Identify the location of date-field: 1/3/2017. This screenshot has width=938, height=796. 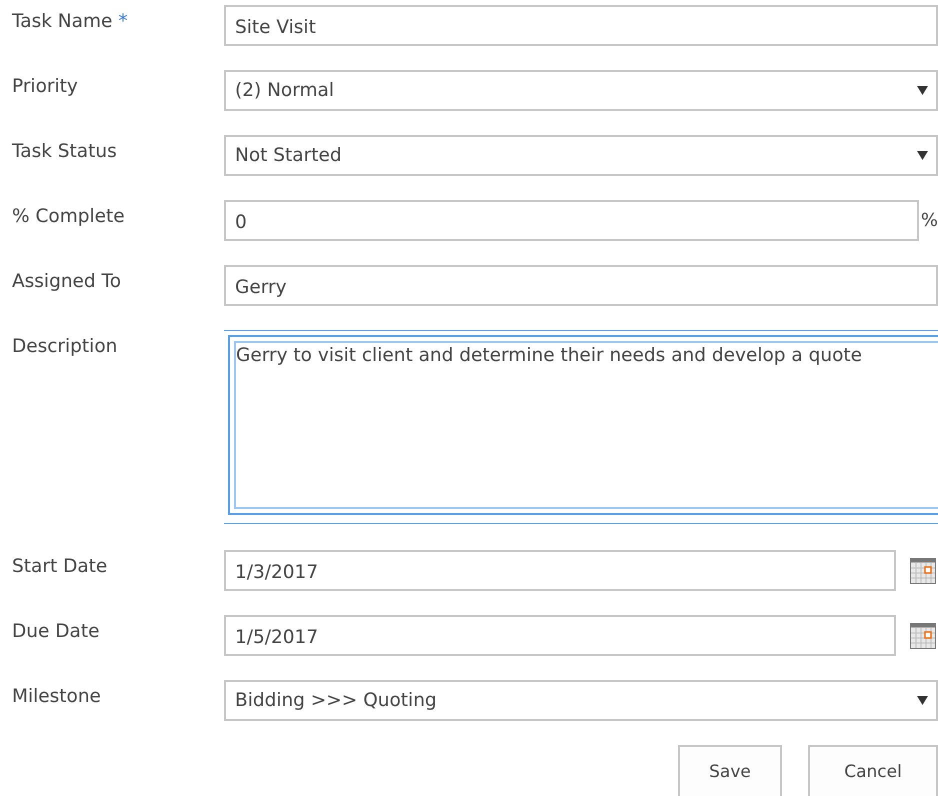
(560, 570).